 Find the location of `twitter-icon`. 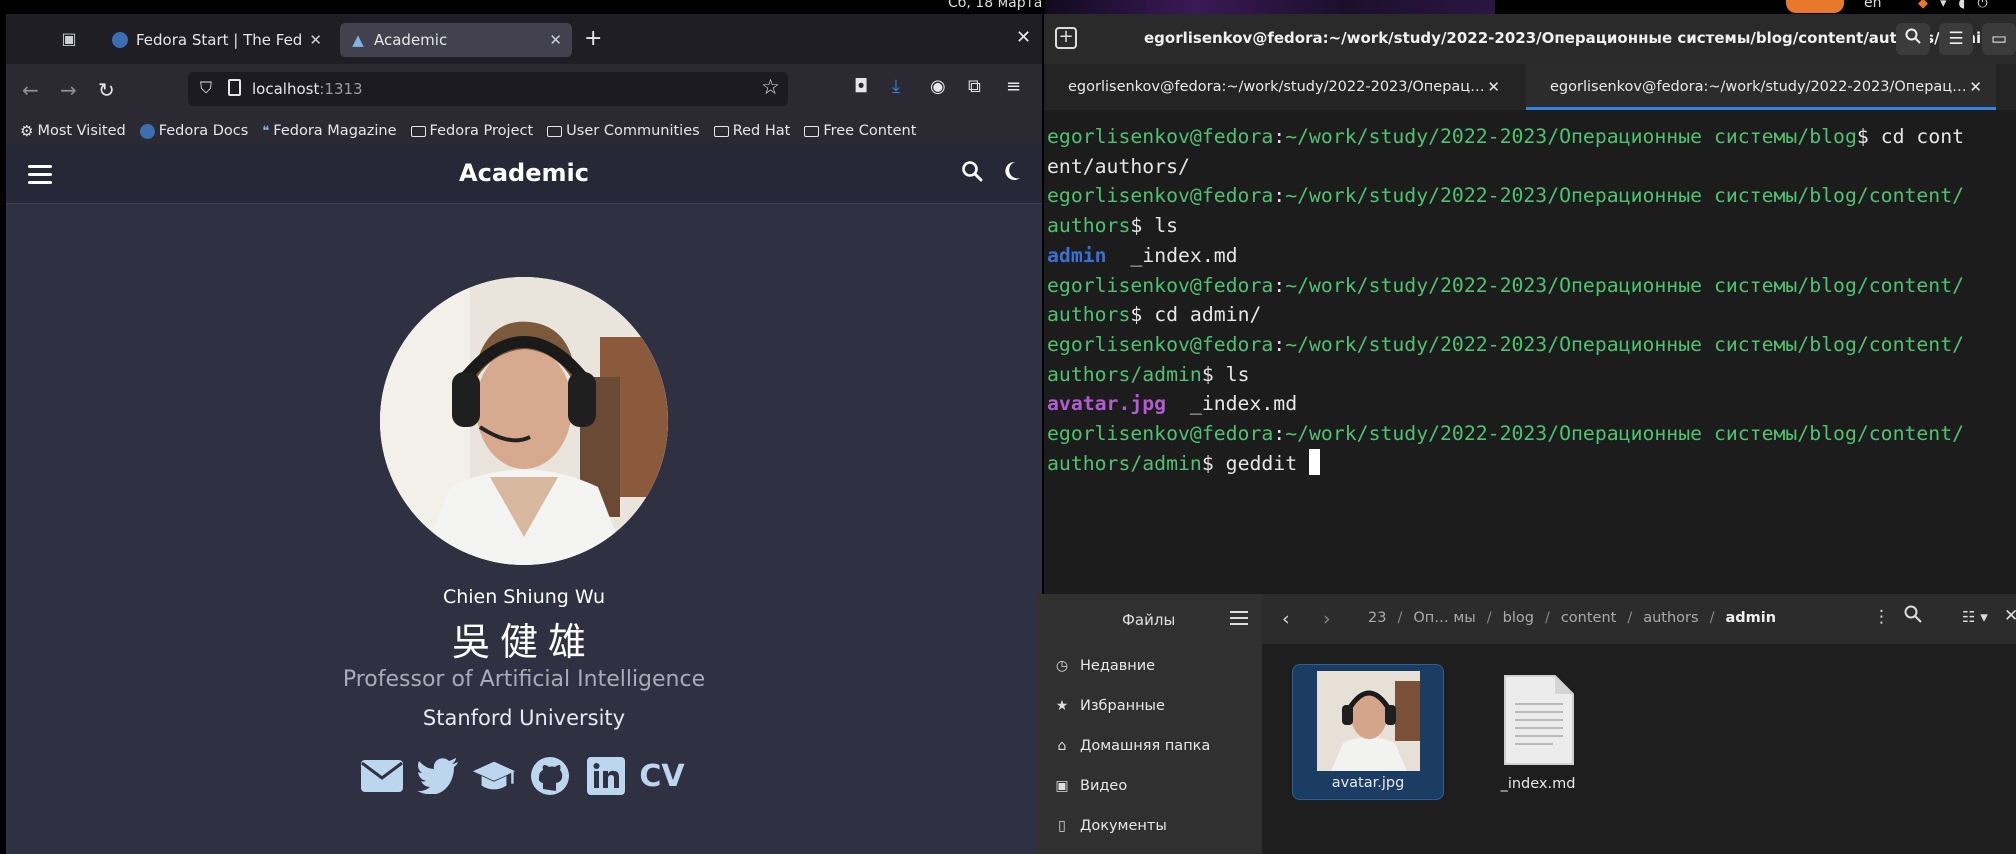

twitter-icon is located at coordinates (438, 776).